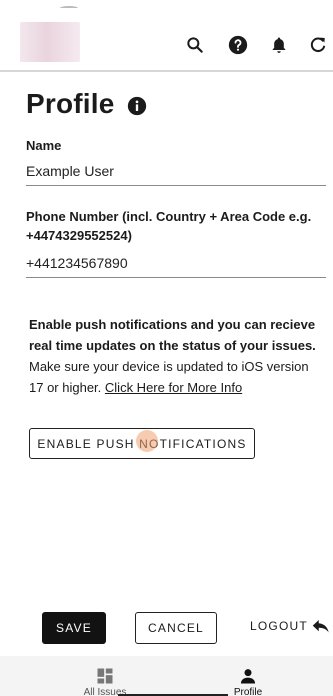 The width and height of the screenshot is (333, 696). I want to click on dashboard-icon, so click(105, 676).